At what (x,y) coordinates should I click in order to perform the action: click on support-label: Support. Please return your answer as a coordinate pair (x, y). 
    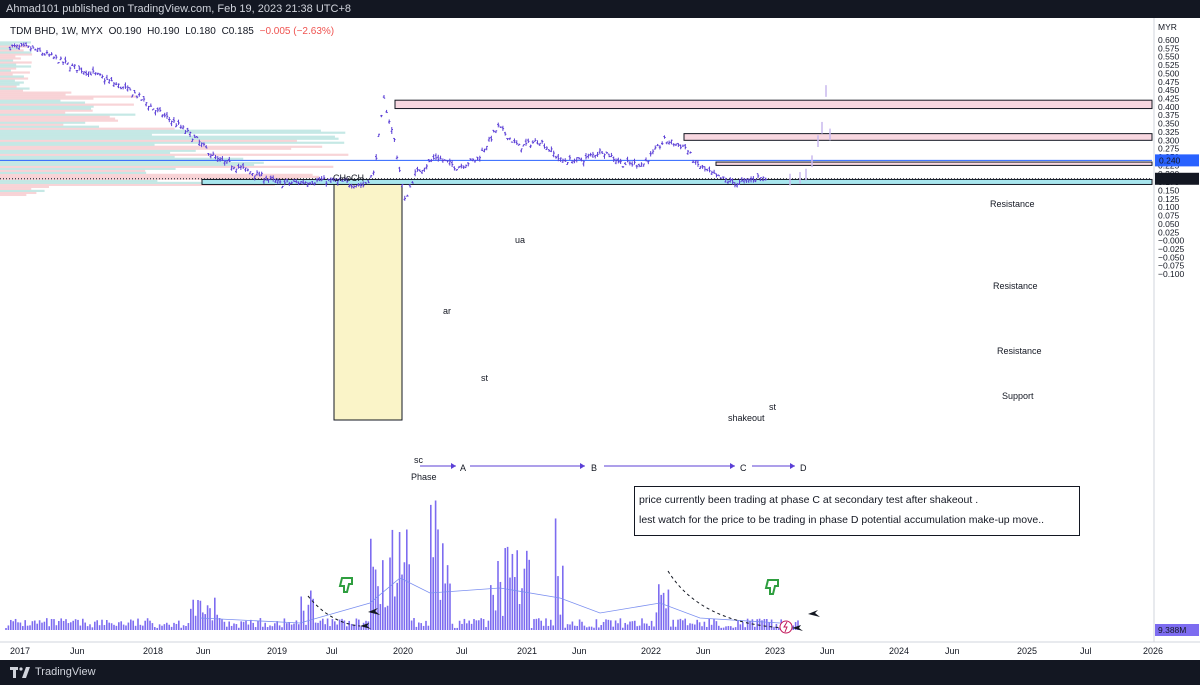
    Looking at the image, I should click on (1018, 396).